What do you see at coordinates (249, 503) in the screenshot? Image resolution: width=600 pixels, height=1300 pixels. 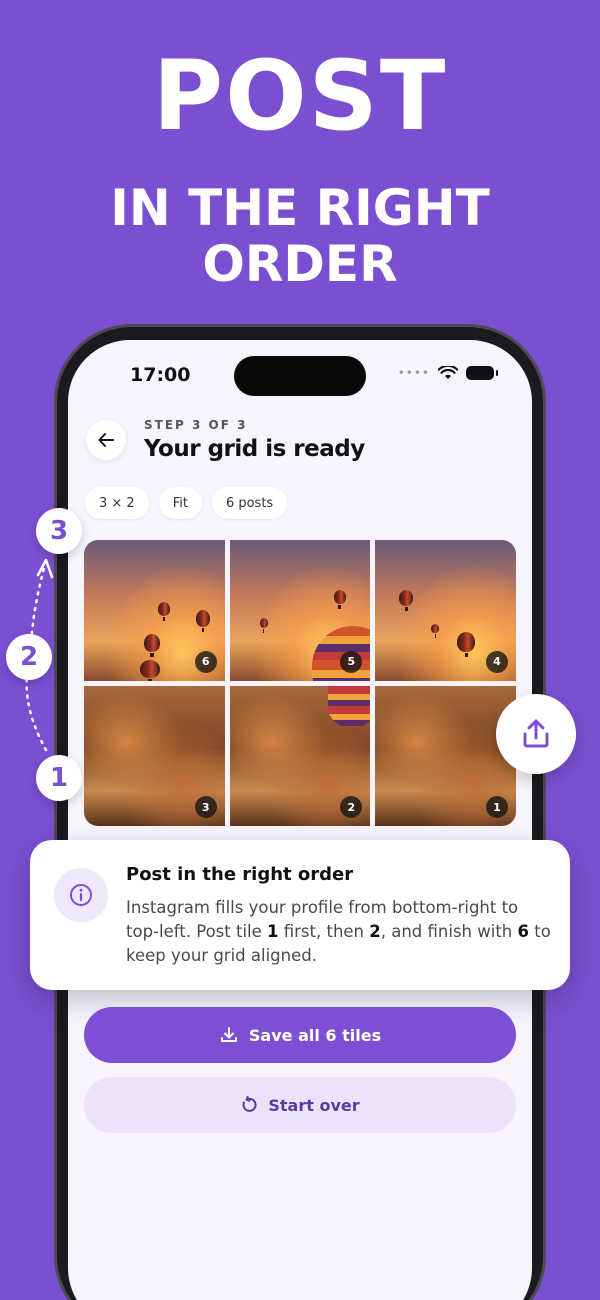 I see `chip-post-count: 6 posts` at bounding box center [249, 503].